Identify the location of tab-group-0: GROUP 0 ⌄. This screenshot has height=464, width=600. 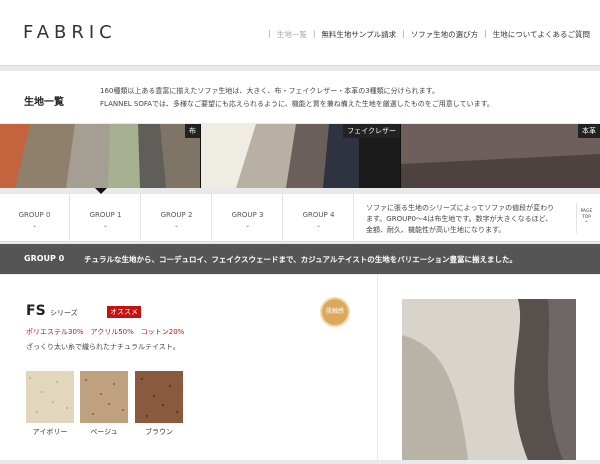
(35, 218).